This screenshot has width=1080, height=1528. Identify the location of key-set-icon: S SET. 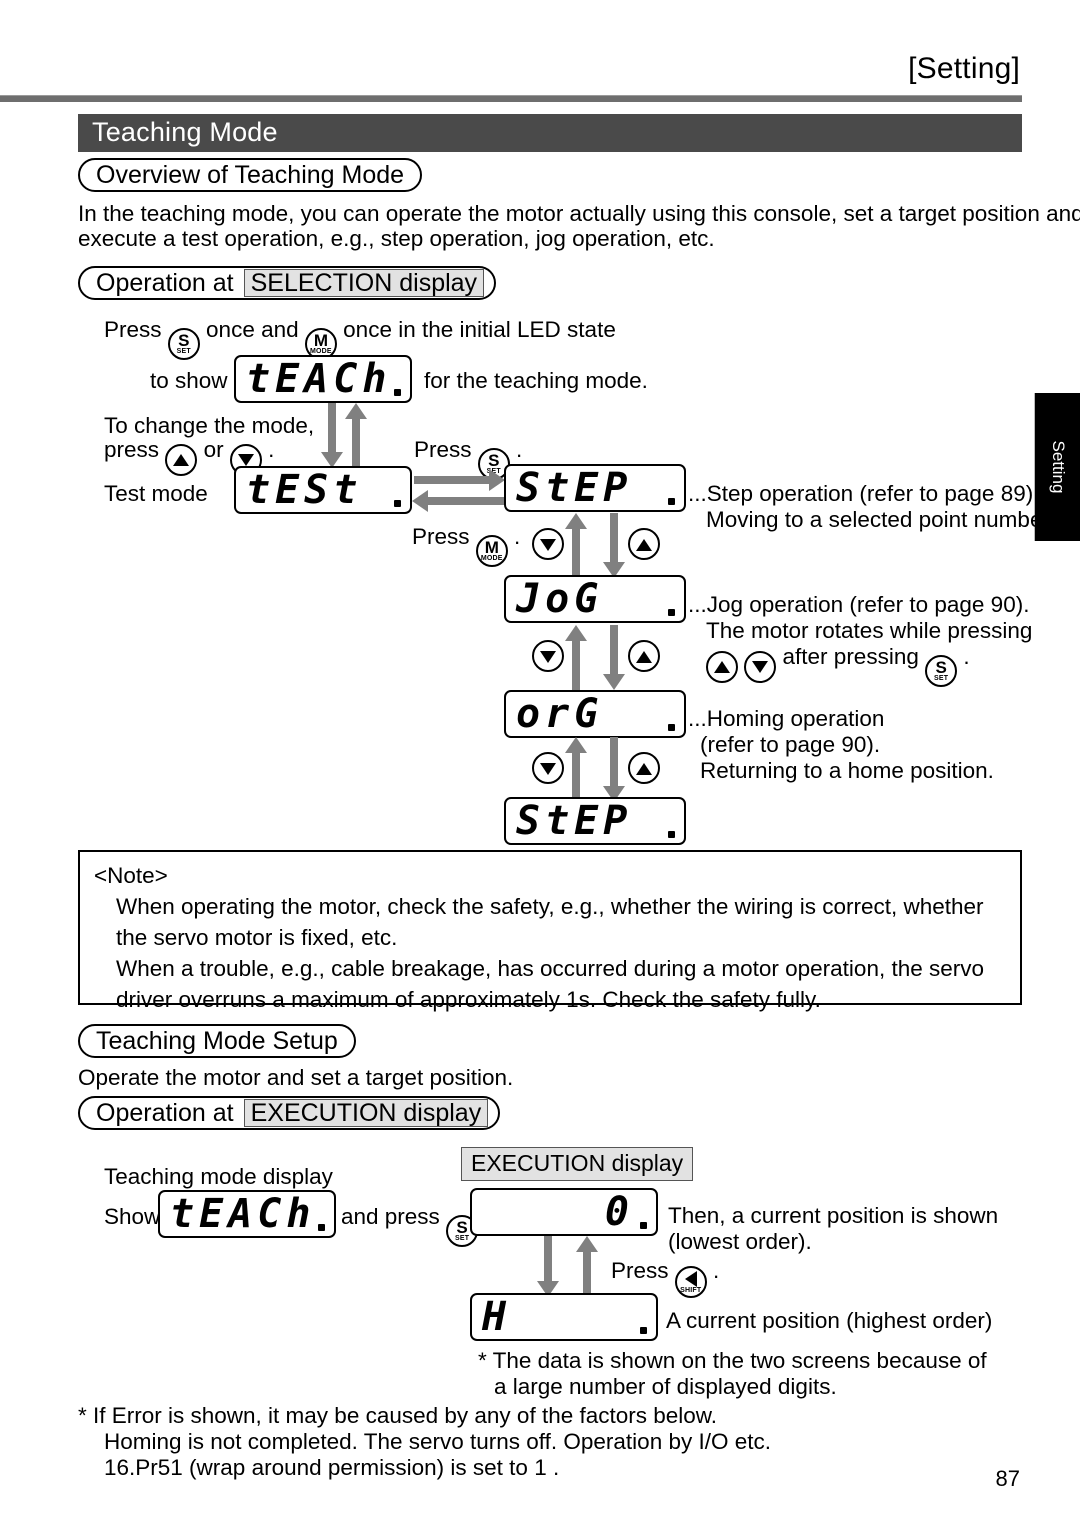
(183, 344).